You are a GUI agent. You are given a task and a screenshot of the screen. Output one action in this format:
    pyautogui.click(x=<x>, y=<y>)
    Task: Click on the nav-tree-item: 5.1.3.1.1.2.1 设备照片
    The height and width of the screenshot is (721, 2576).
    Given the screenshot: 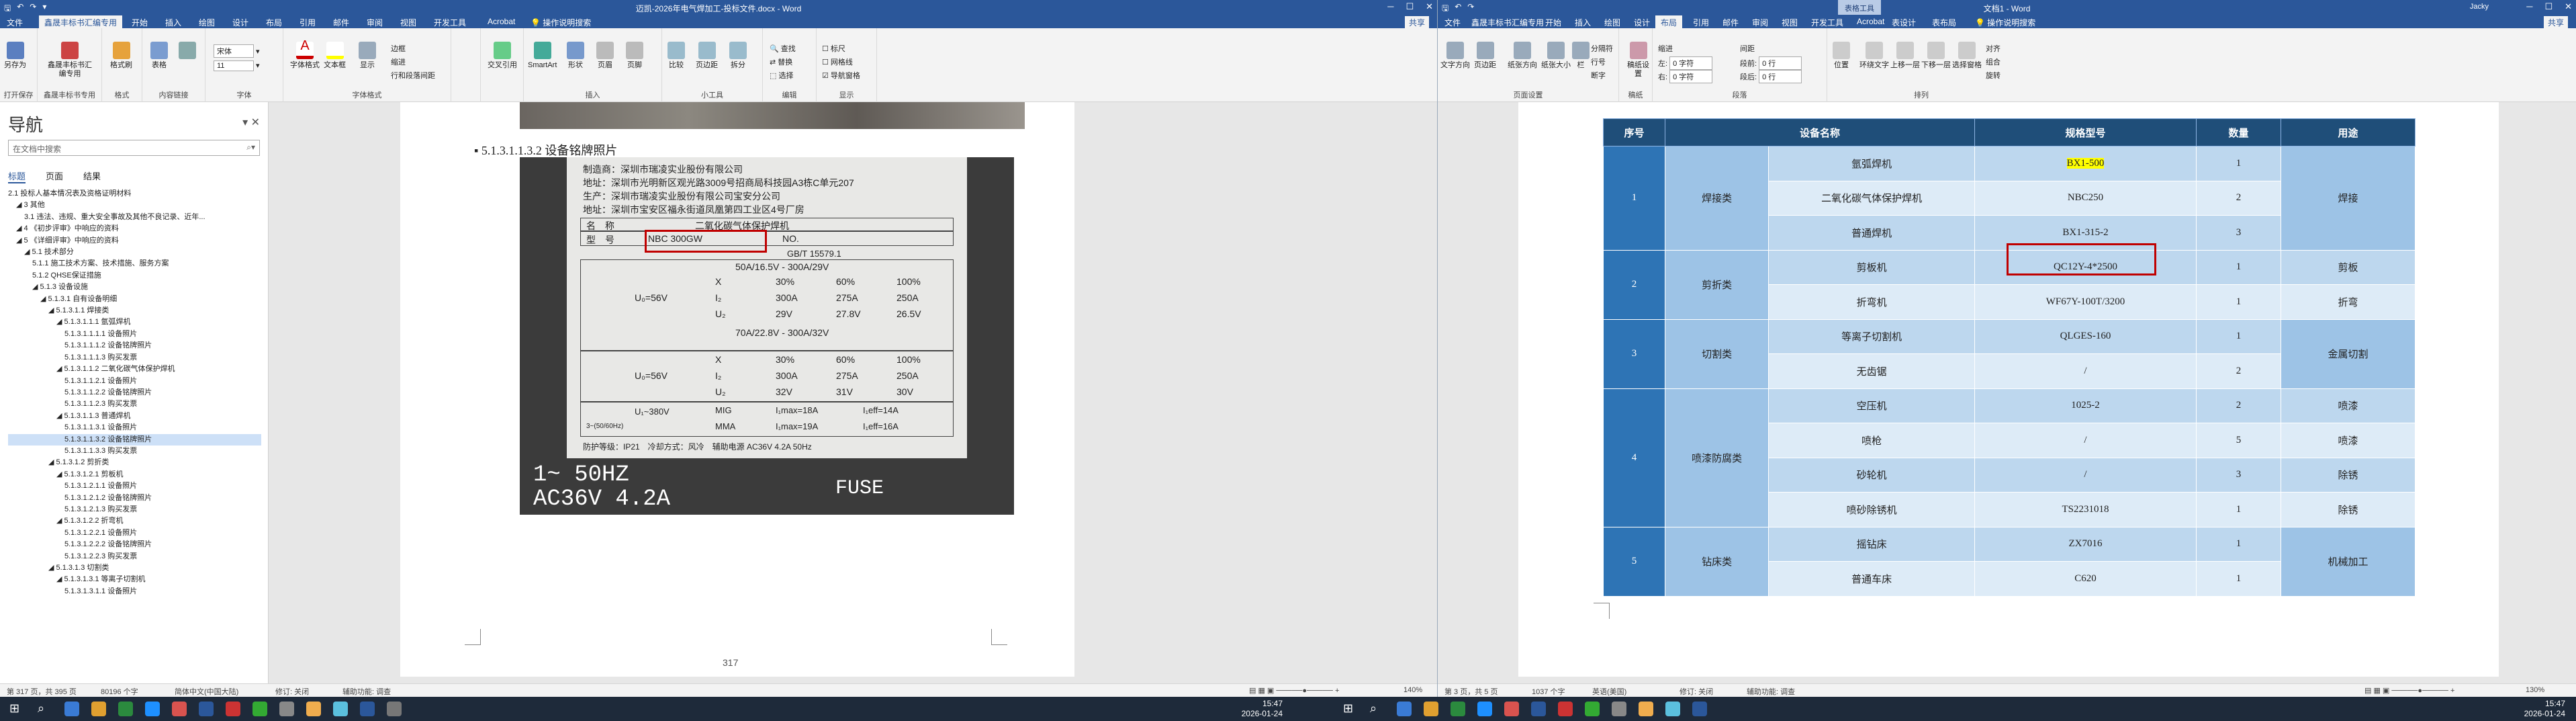 What is the action you would take?
    pyautogui.click(x=134, y=381)
    